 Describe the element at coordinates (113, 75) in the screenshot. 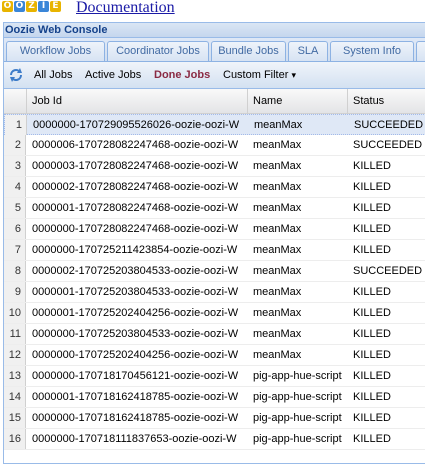

I see `active-jobs-button: Active Jobs` at that location.